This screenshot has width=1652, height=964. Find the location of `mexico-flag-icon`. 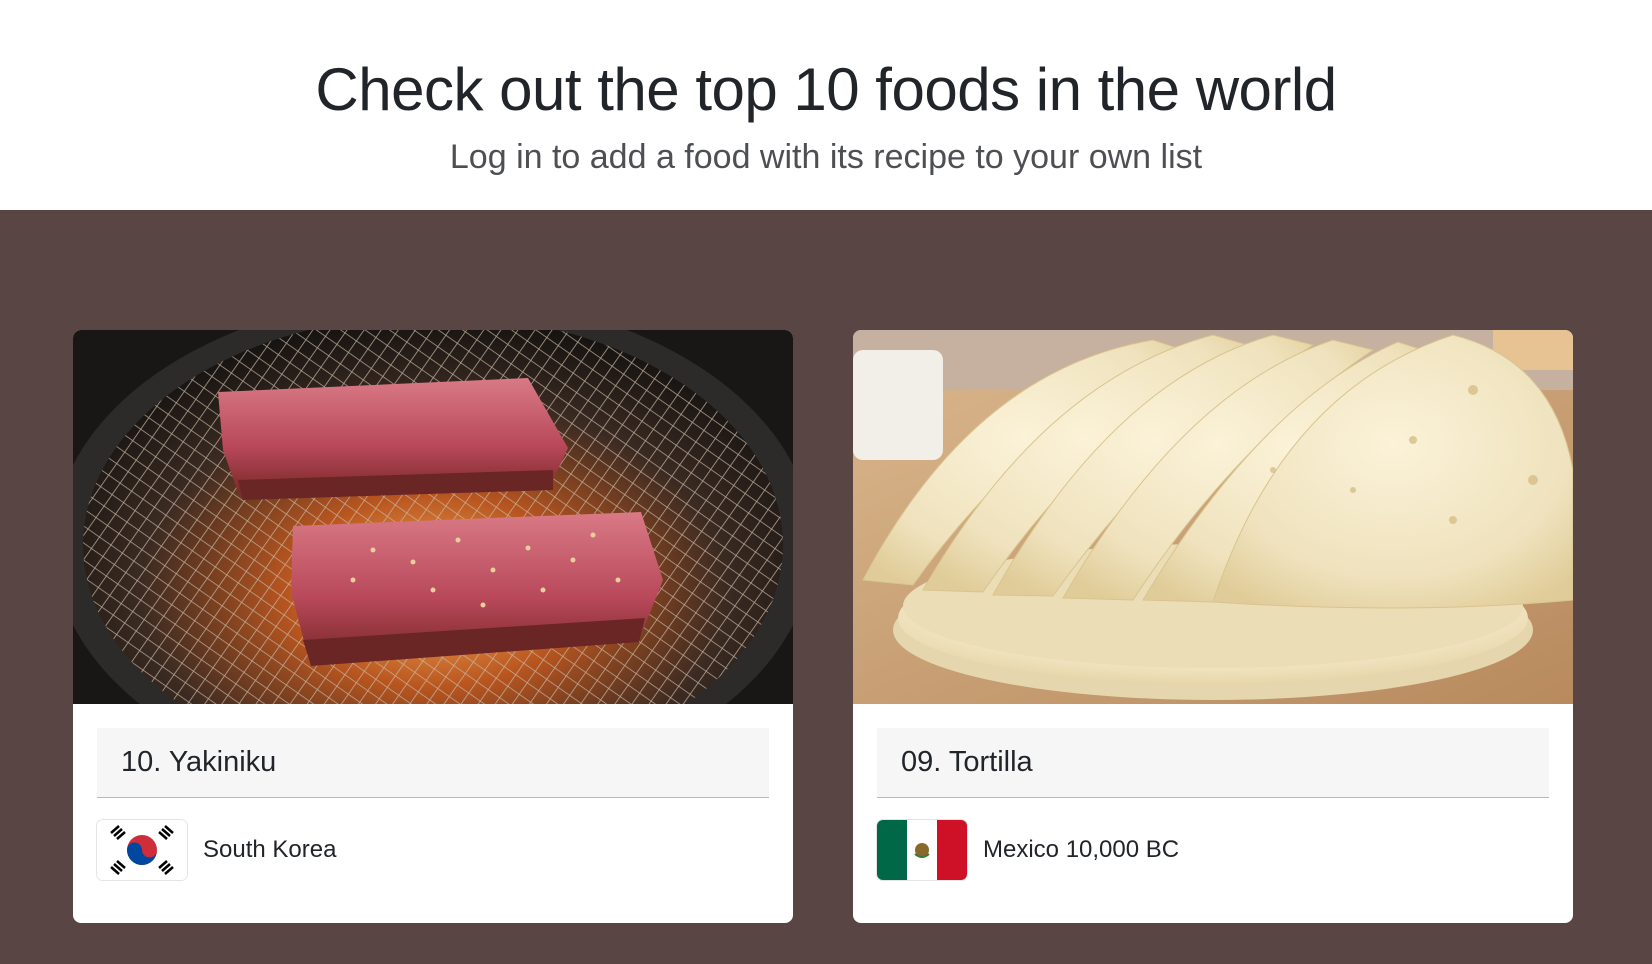

mexico-flag-icon is located at coordinates (922, 850).